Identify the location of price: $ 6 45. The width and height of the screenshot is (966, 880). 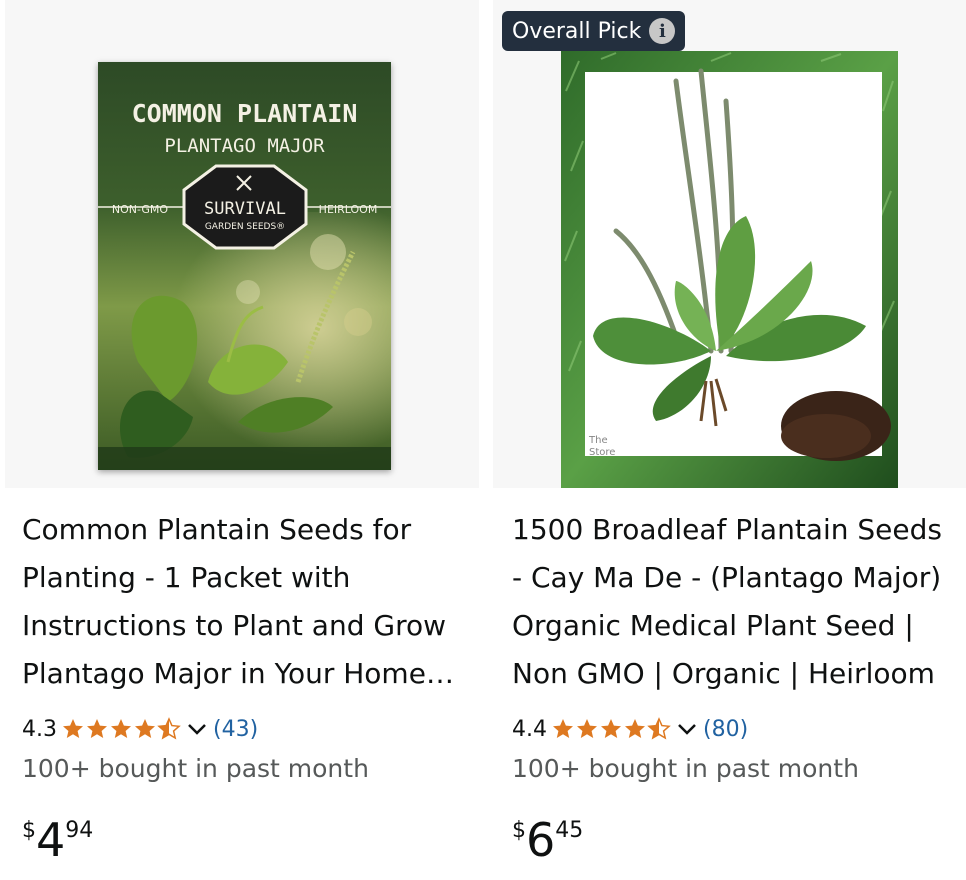
(547, 840).